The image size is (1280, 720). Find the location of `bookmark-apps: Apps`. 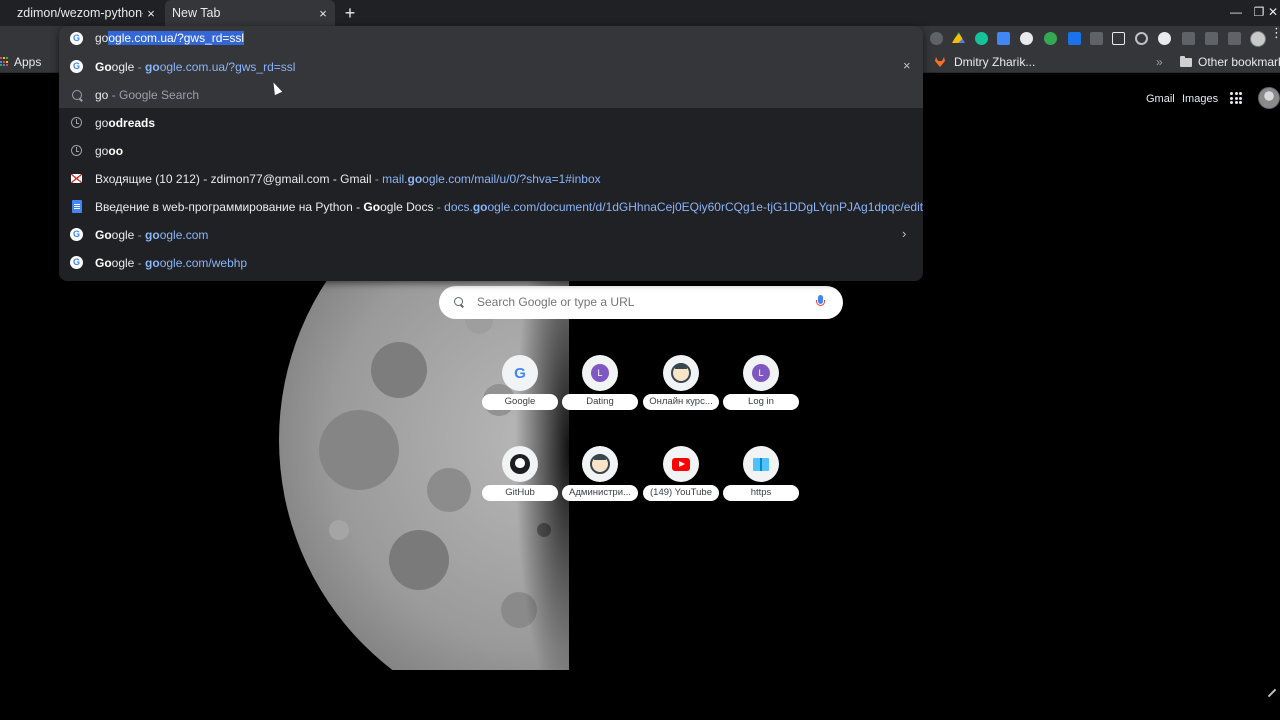

bookmark-apps: Apps is located at coordinates (20, 62).